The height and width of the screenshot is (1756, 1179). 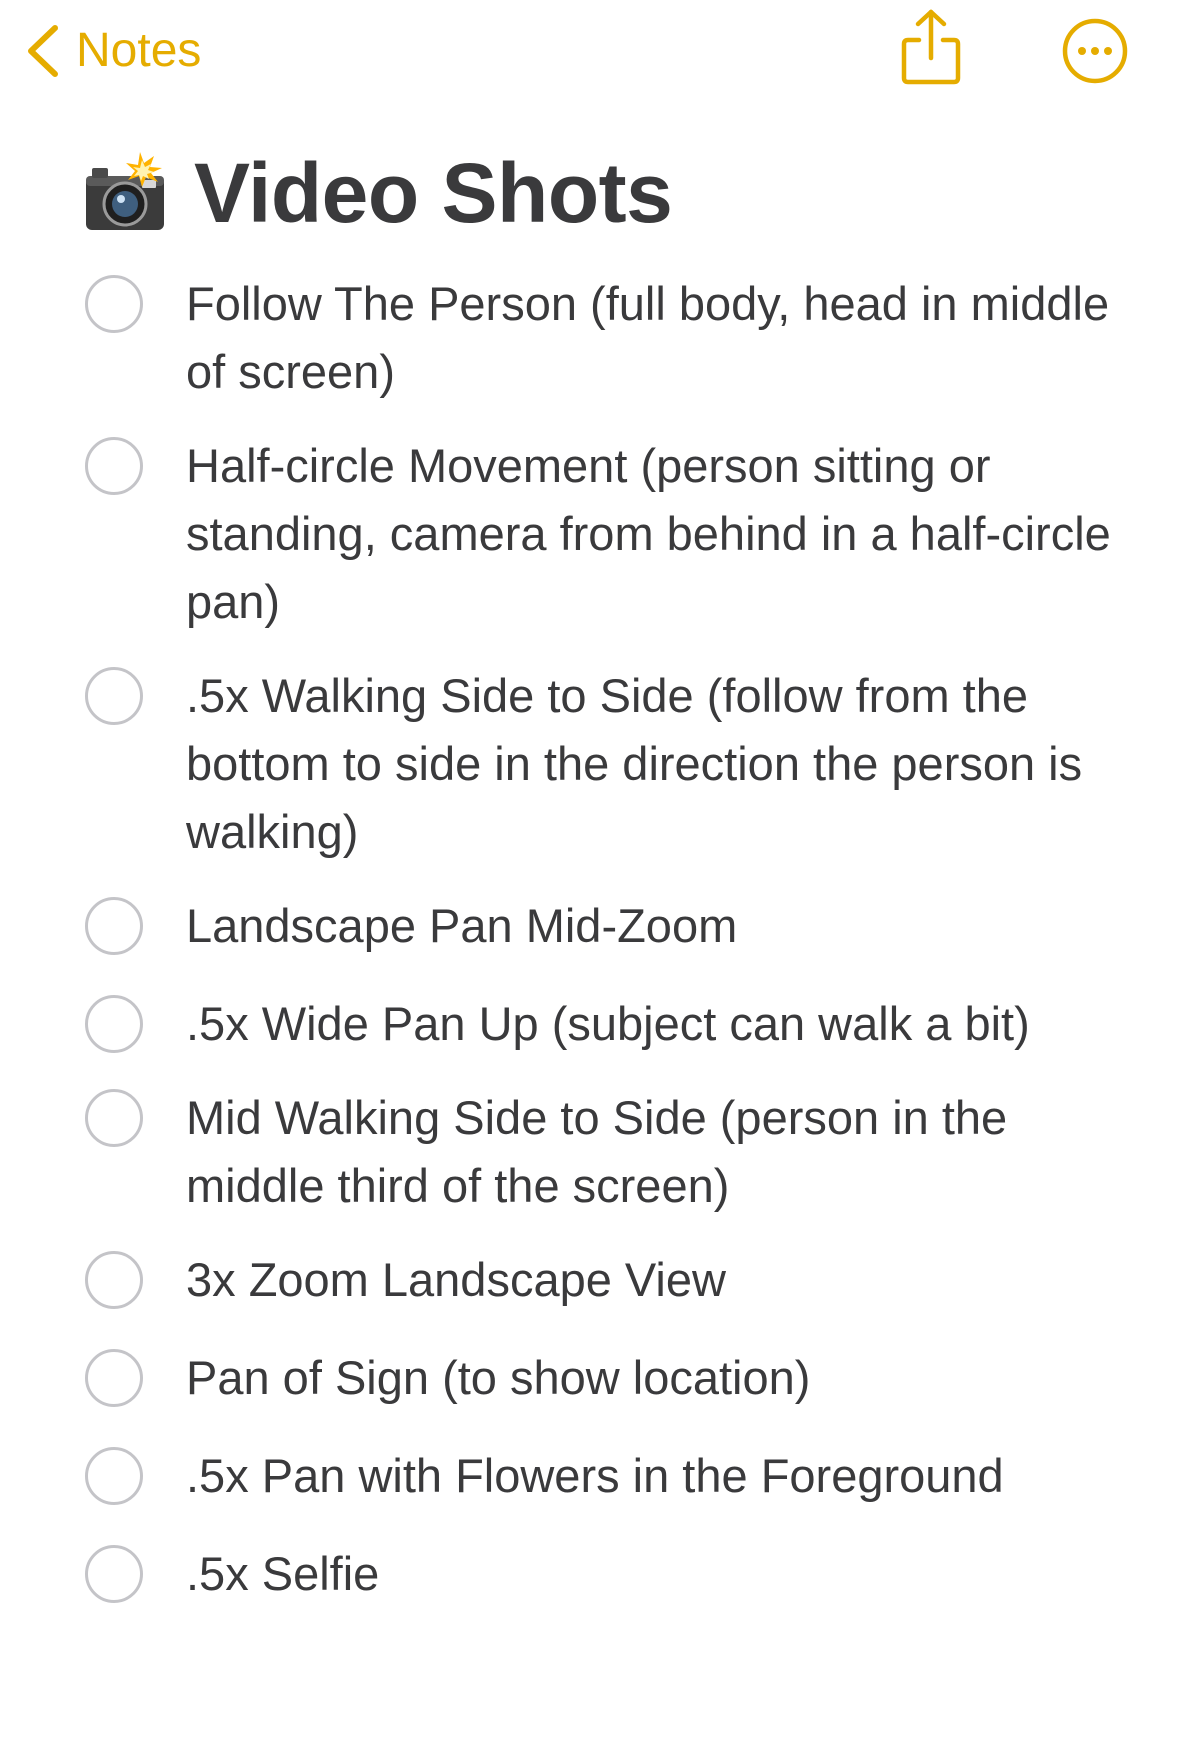 I want to click on share-button, so click(x=931, y=48).